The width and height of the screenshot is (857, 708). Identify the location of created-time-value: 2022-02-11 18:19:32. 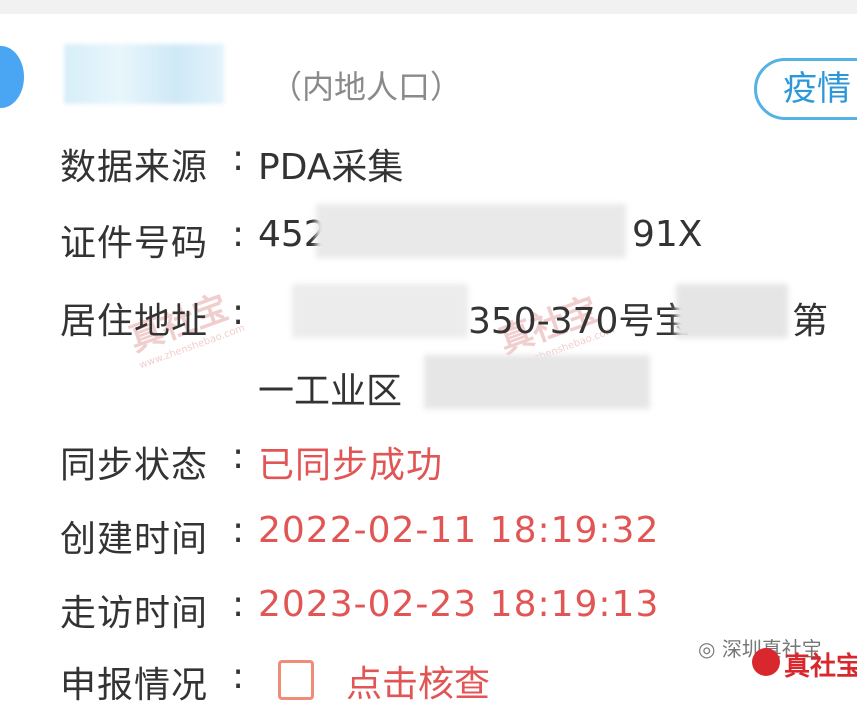
(459, 530).